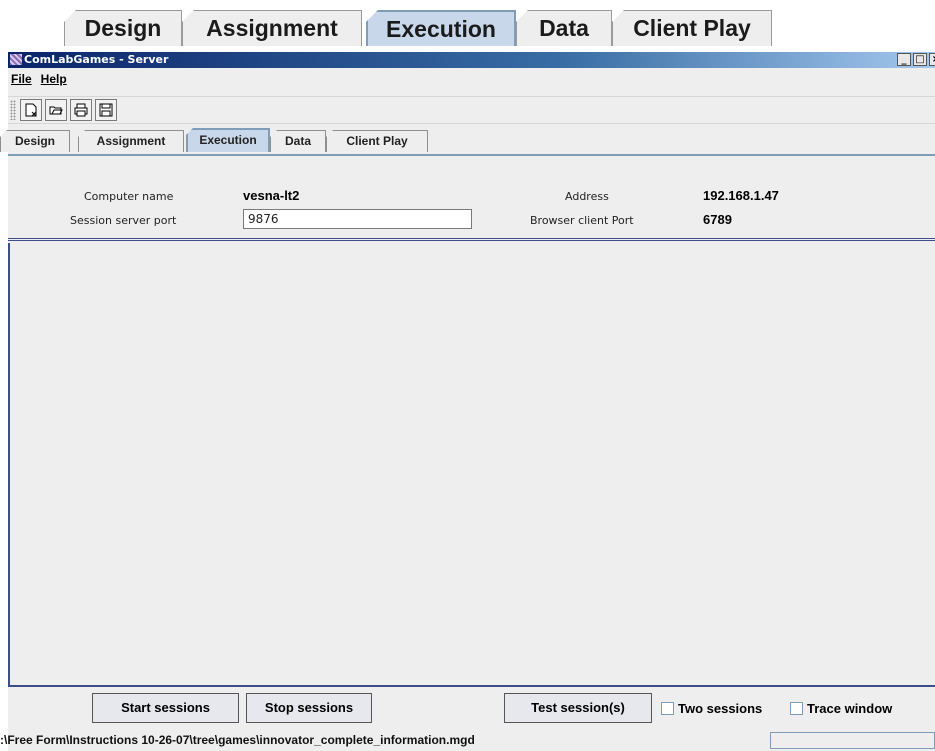 The image size is (935, 751). Describe the element at coordinates (471, 79) in the screenshot. I see `menu-bar: File Help` at that location.